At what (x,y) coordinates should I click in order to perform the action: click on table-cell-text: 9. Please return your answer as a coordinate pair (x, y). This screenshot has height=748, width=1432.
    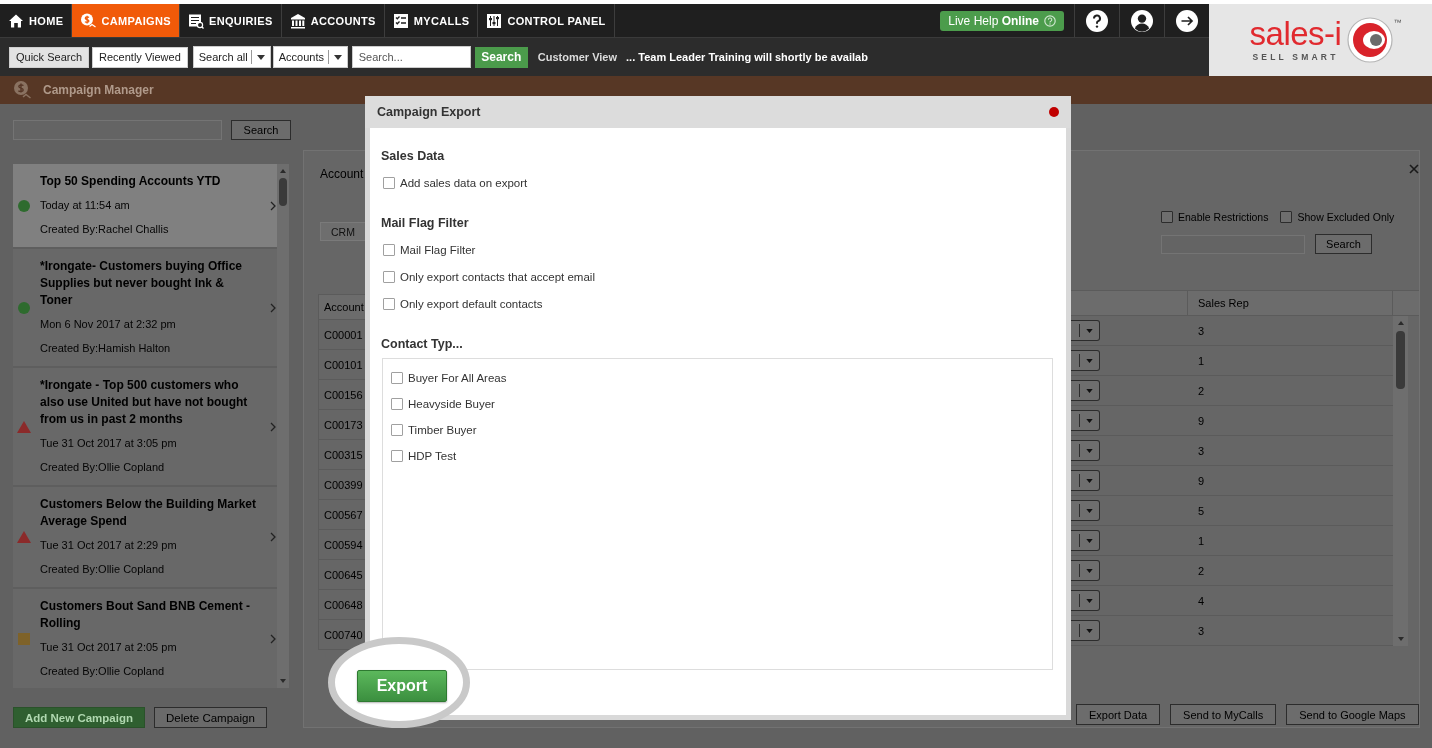
    Looking at the image, I should click on (1201, 480).